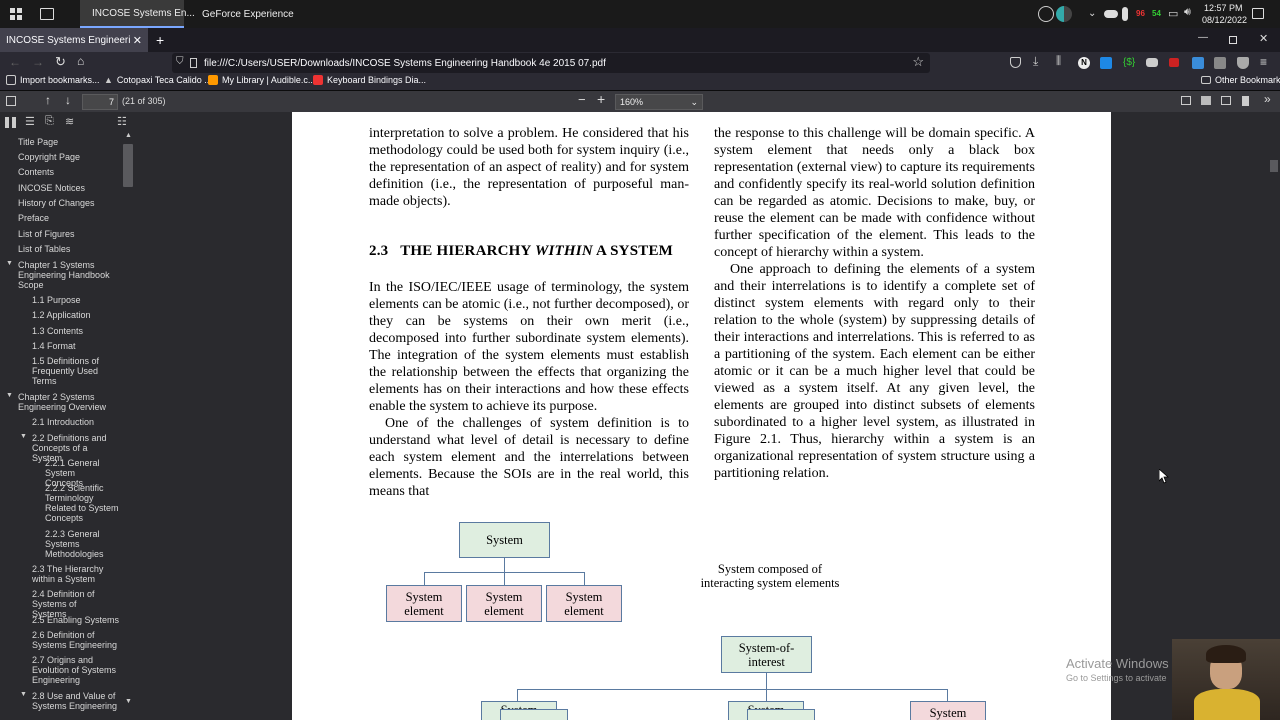 Image resolution: width=1280 pixels, height=720 pixels. I want to click on outline-item: 1.5 Definitions of Frequently Used Terms, so click(67, 371).